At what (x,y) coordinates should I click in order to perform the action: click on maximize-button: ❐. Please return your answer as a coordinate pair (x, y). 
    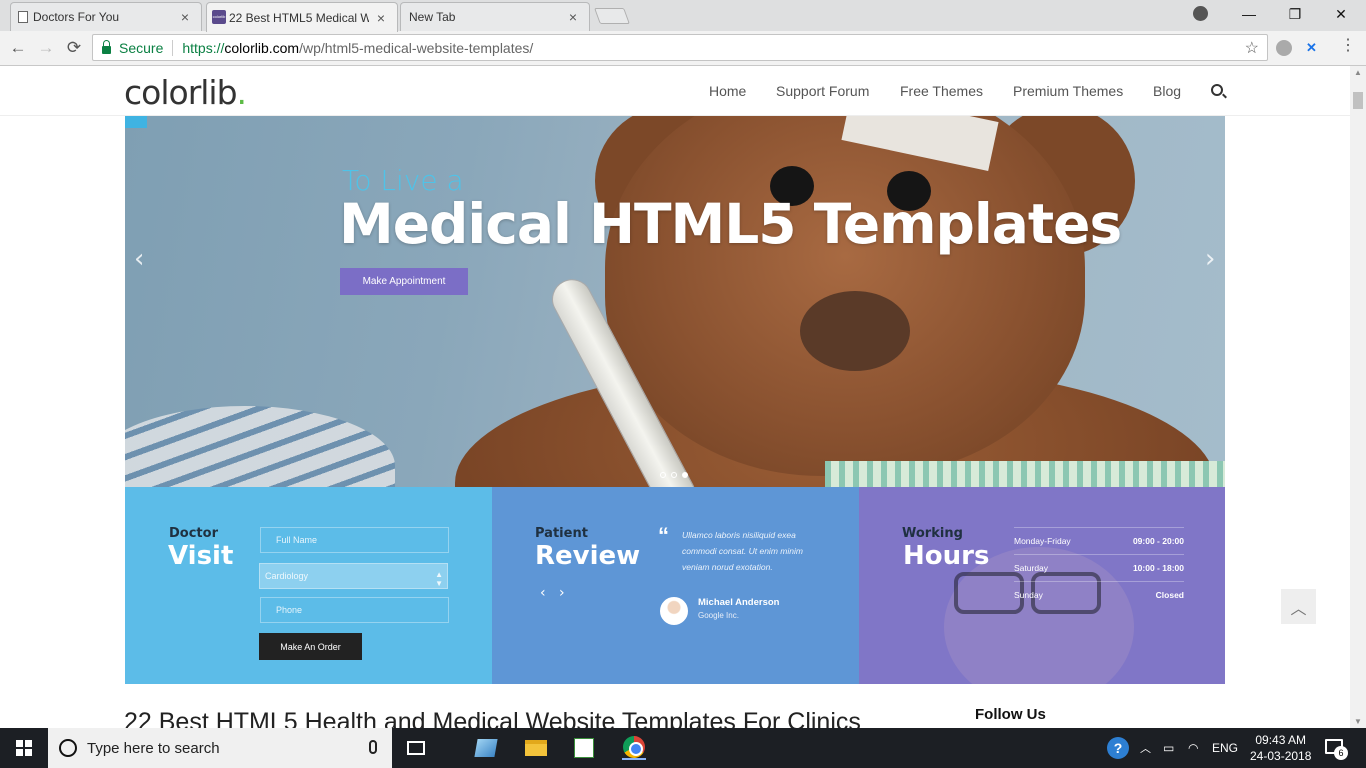
    Looking at the image, I should click on (1295, 14).